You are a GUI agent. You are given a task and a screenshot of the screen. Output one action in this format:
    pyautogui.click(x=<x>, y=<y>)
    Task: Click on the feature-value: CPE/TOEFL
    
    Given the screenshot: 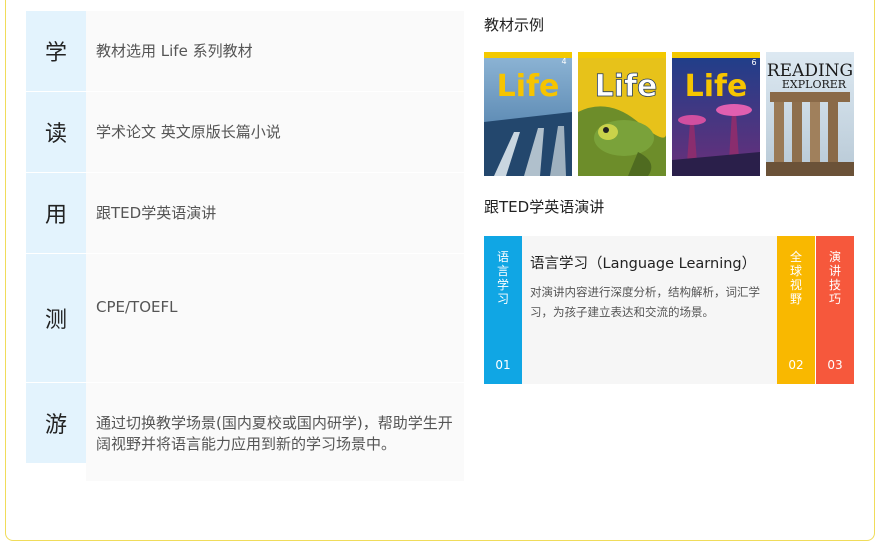 What is the action you would take?
    pyautogui.click(x=275, y=318)
    